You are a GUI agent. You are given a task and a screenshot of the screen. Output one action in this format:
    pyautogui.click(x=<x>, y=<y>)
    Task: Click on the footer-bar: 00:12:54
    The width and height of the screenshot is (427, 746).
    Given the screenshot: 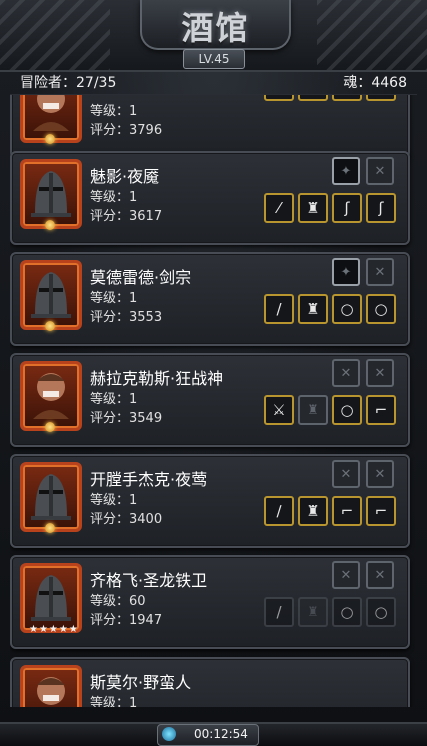 What is the action you would take?
    pyautogui.click(x=213, y=734)
    